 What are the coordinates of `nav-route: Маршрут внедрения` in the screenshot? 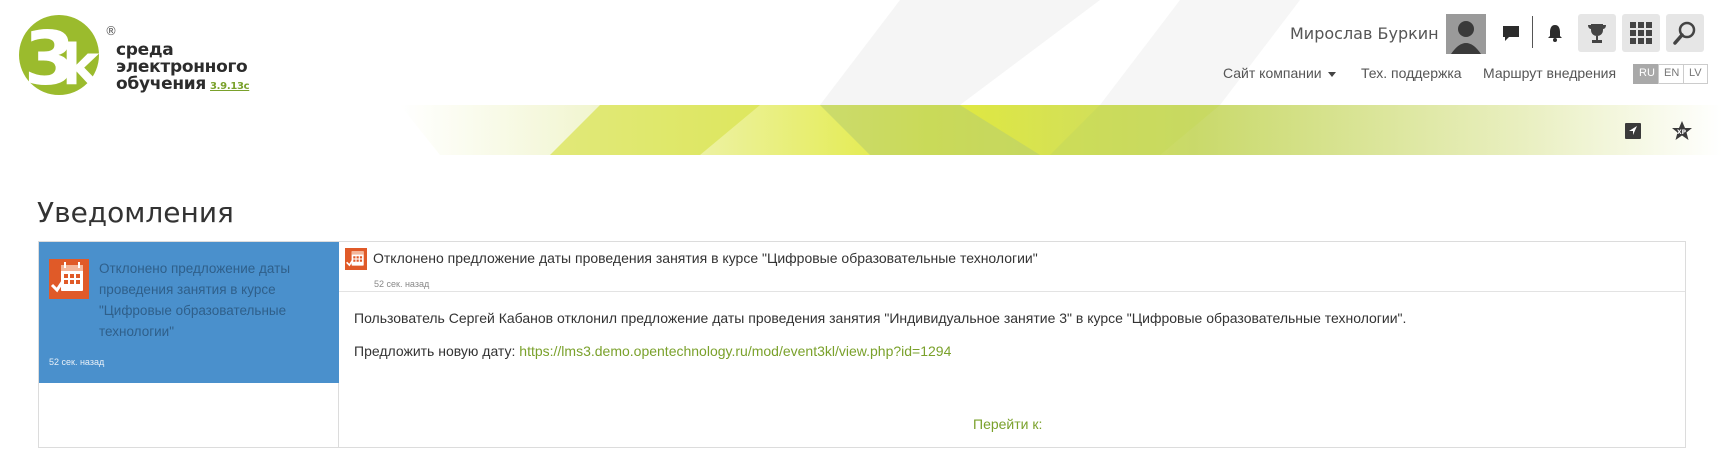 It's located at (1549, 73).